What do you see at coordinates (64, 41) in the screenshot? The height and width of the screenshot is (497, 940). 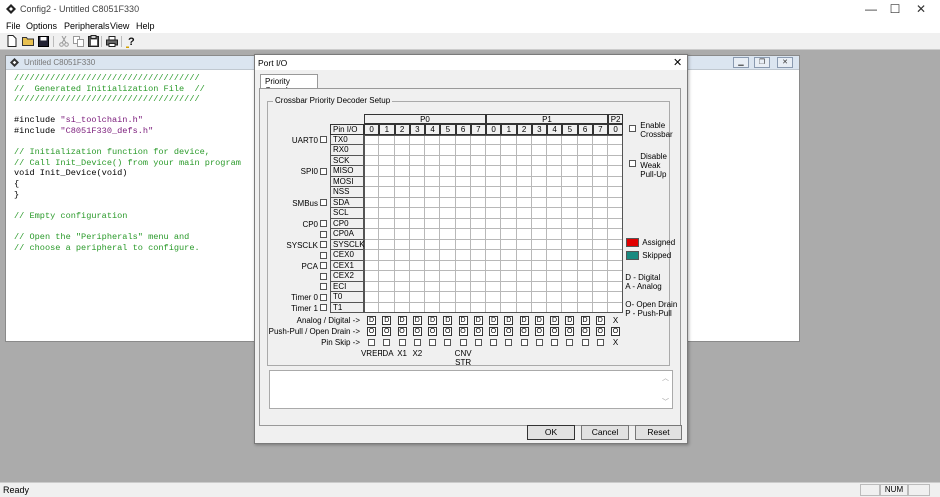 I see `cut-icon` at bounding box center [64, 41].